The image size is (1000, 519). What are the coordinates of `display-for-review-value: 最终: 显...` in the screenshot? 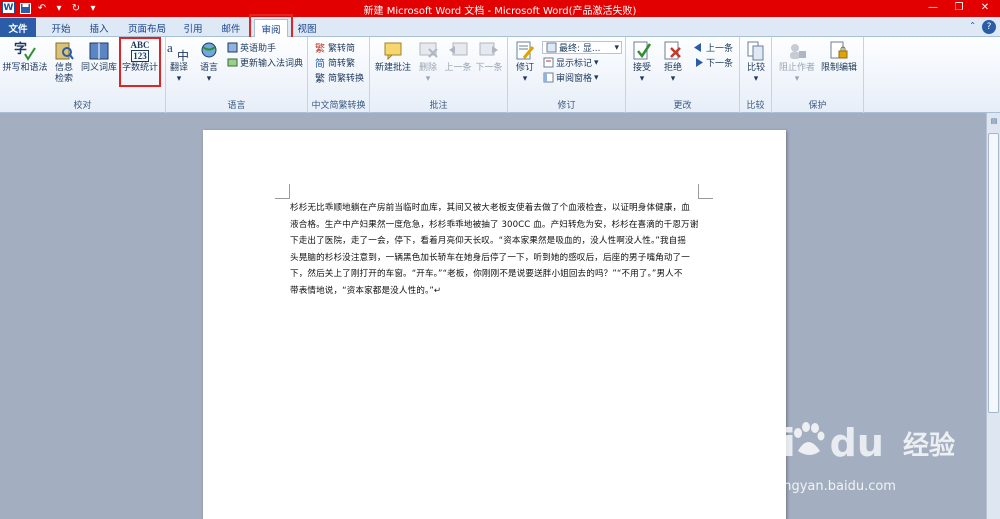 It's located at (580, 49).